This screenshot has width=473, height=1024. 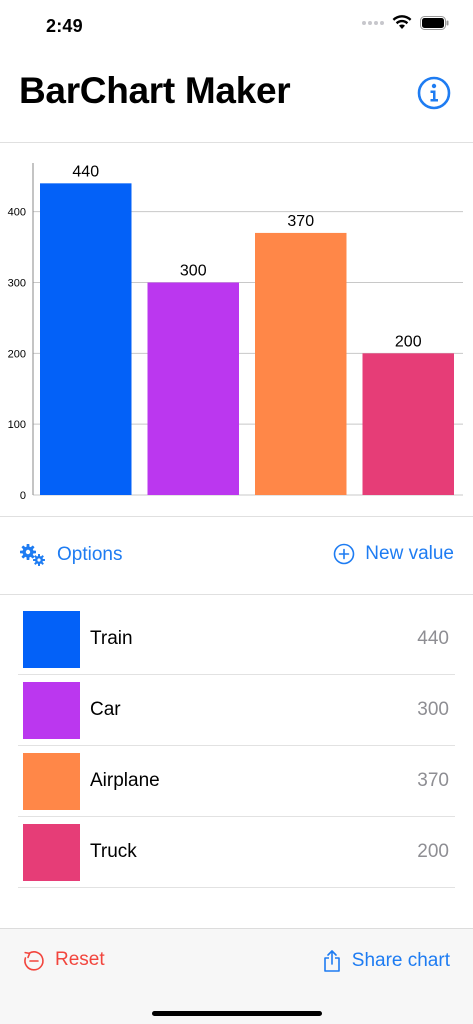 I want to click on bar-car, so click(x=193, y=388).